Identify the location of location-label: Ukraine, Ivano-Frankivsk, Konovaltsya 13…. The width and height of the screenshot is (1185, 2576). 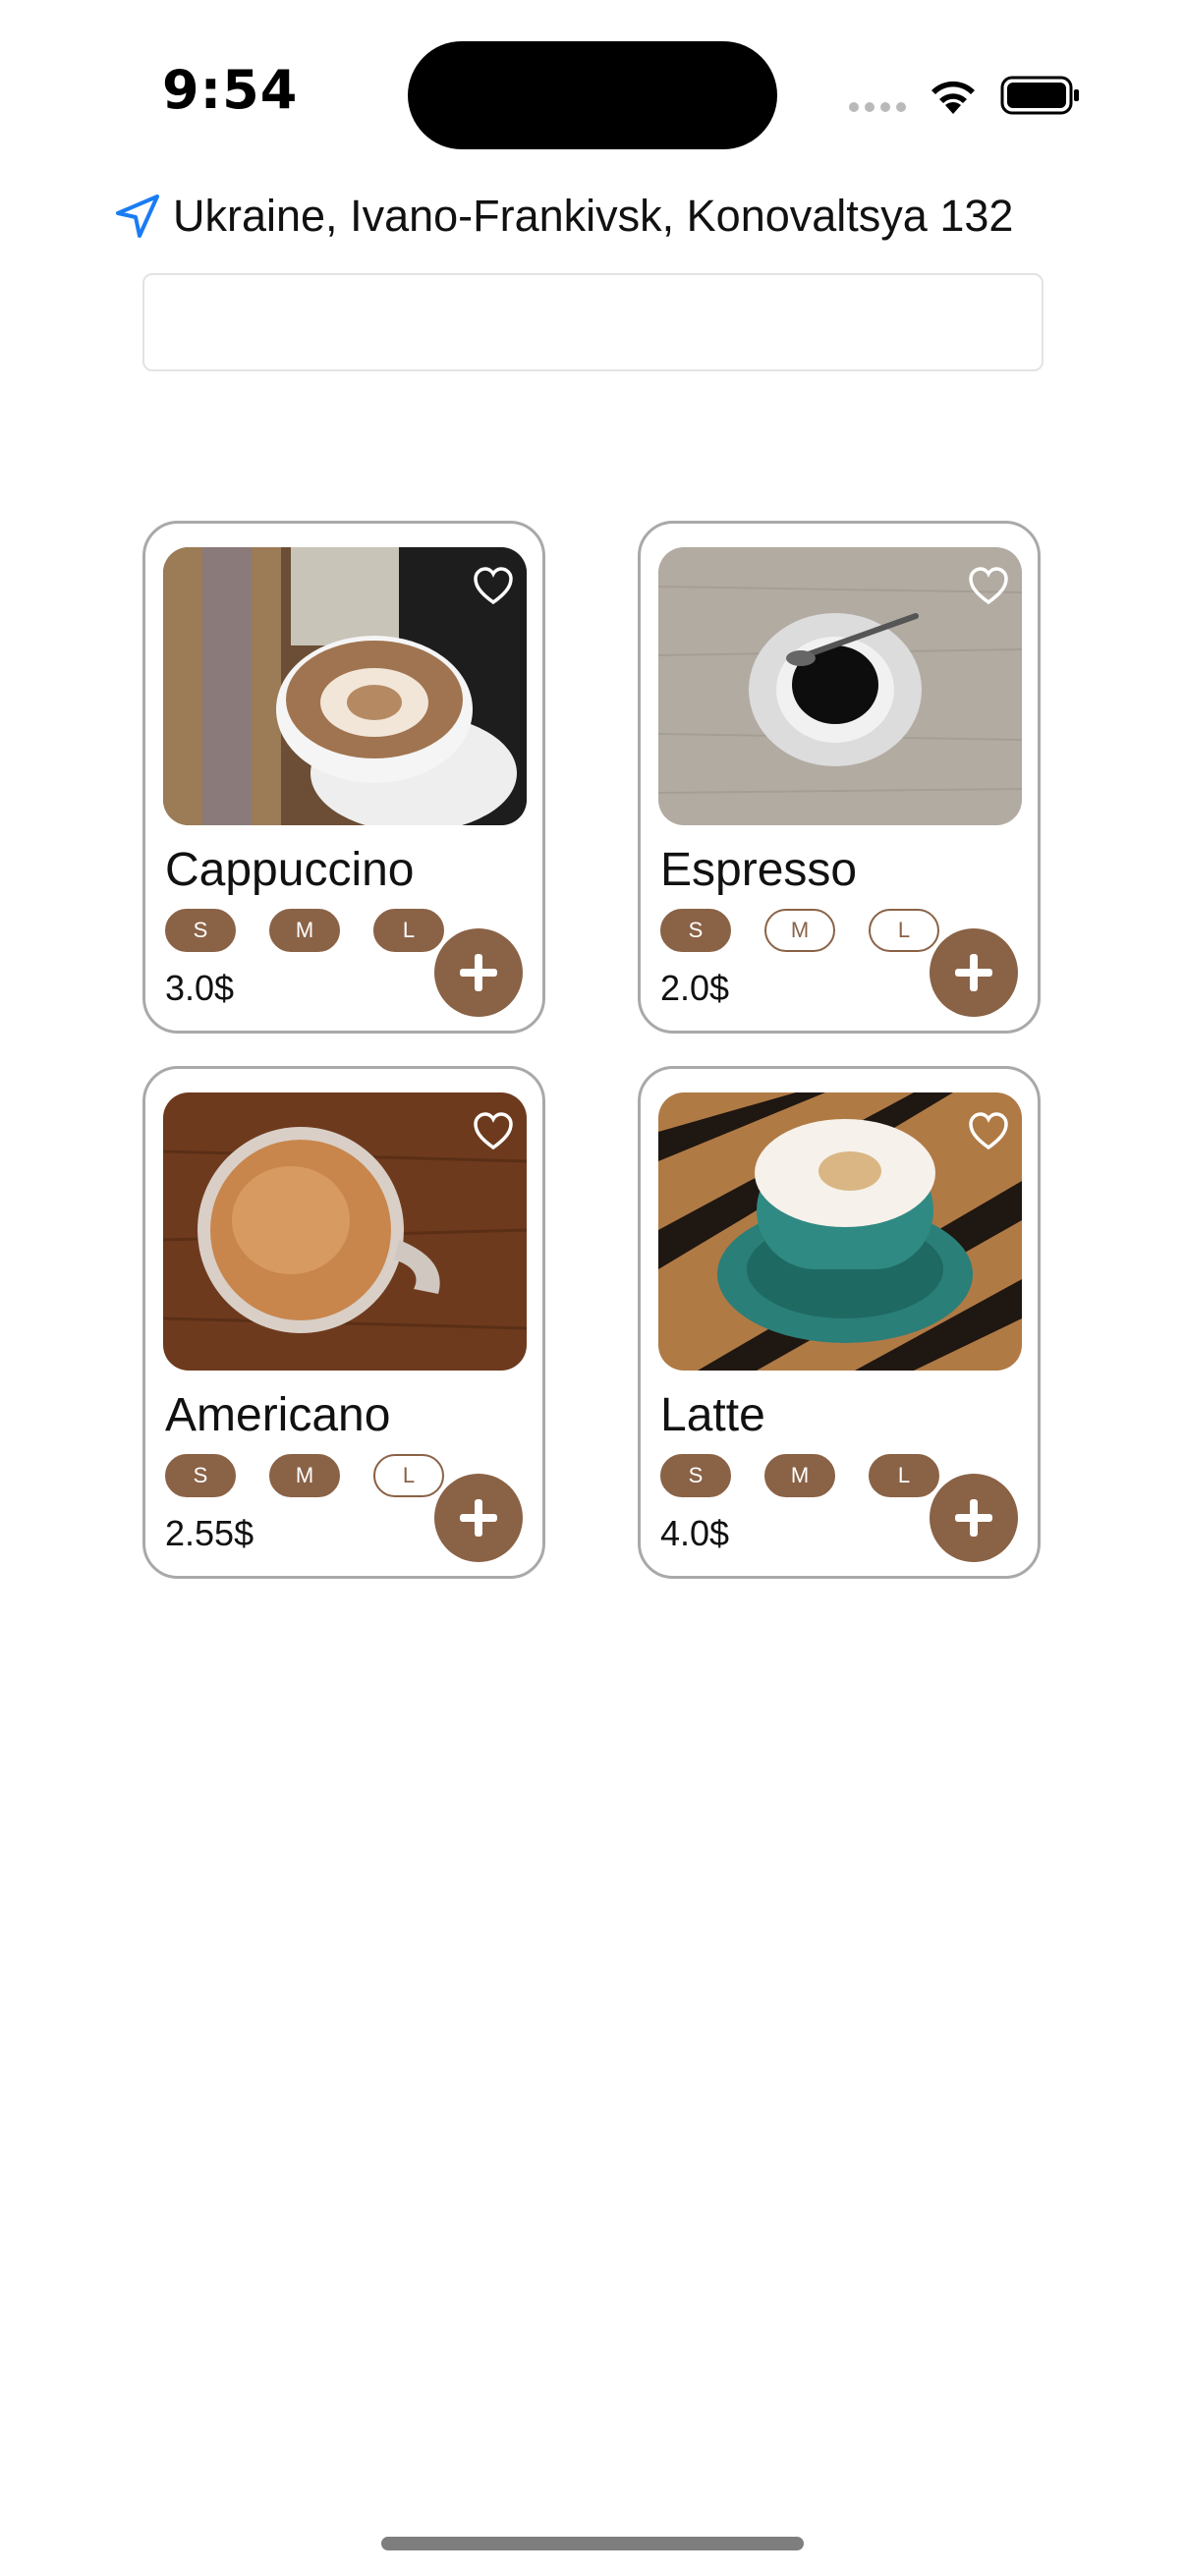
(594, 216).